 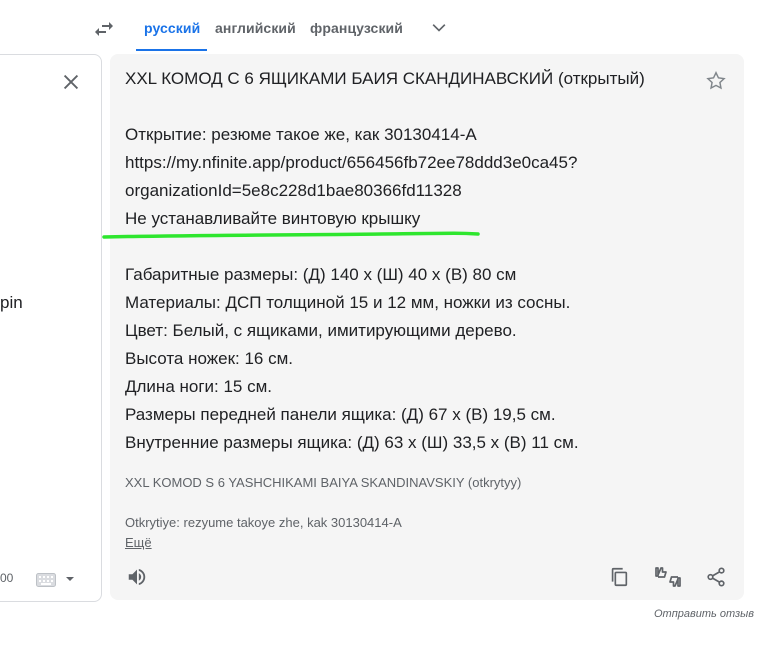 I want to click on more-link: Ещё, so click(x=138, y=542).